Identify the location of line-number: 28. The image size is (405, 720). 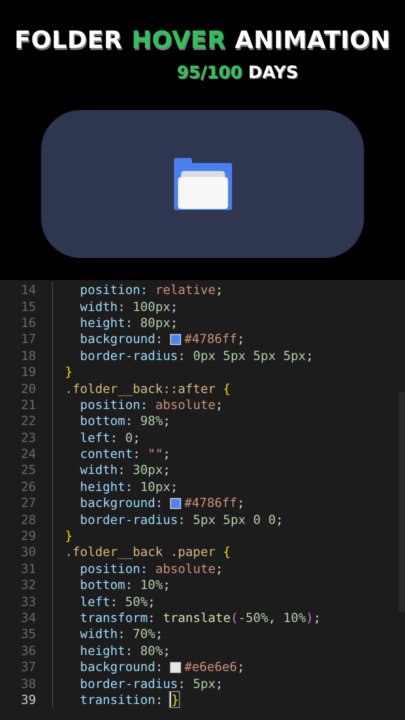
(28, 520).